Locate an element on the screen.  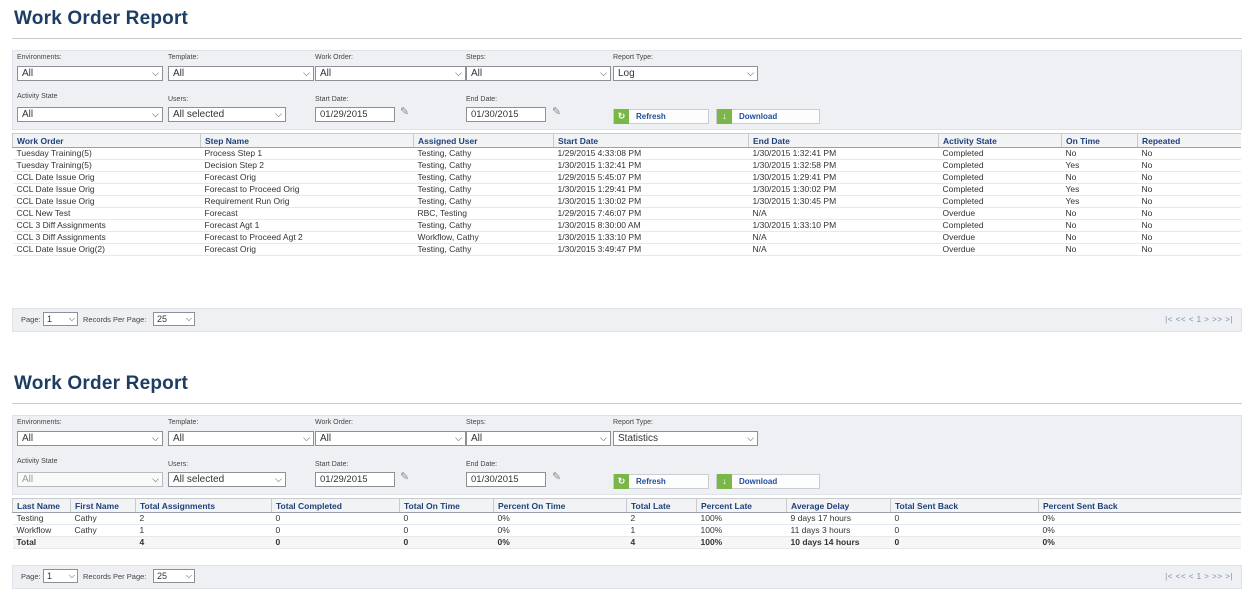
column-header: Total Assignments is located at coordinates (203, 505).